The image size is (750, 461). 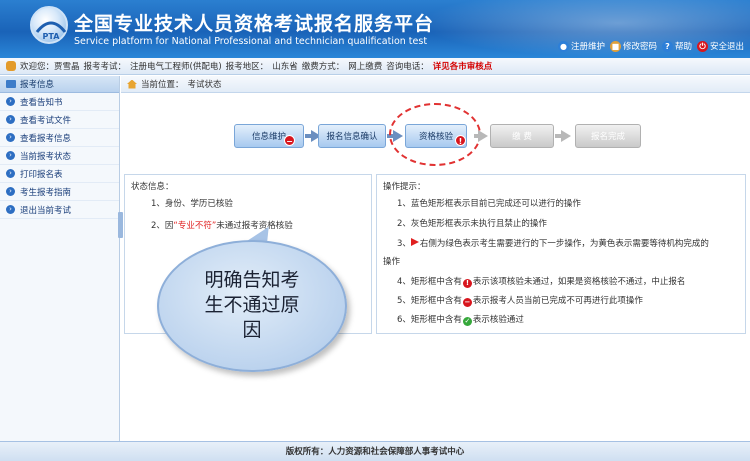 I want to click on lock-icon: ■, so click(x=615, y=46).